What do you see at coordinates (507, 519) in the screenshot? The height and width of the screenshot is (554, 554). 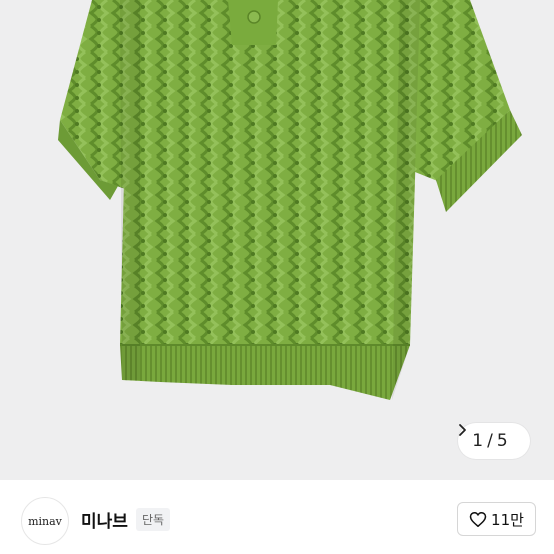 I see `like-count: 11만` at bounding box center [507, 519].